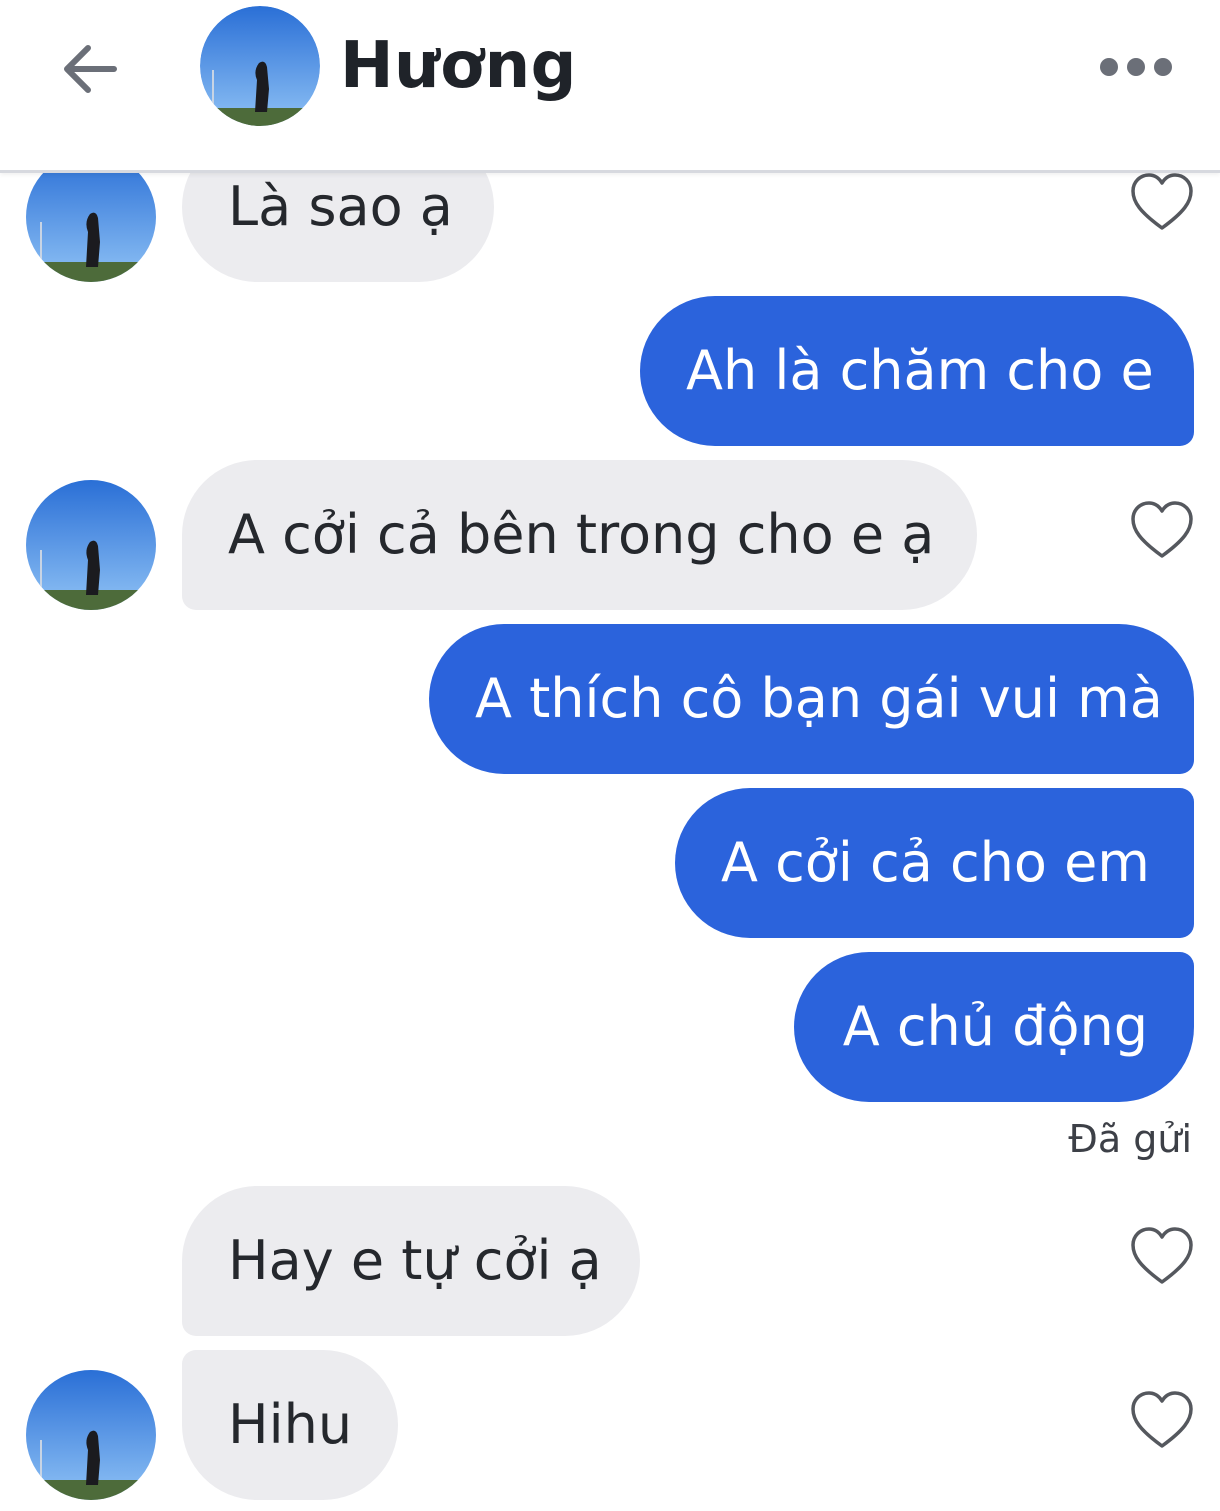  What do you see at coordinates (1130, 1139) in the screenshot?
I see `sent-status-label: Đã gửi` at bounding box center [1130, 1139].